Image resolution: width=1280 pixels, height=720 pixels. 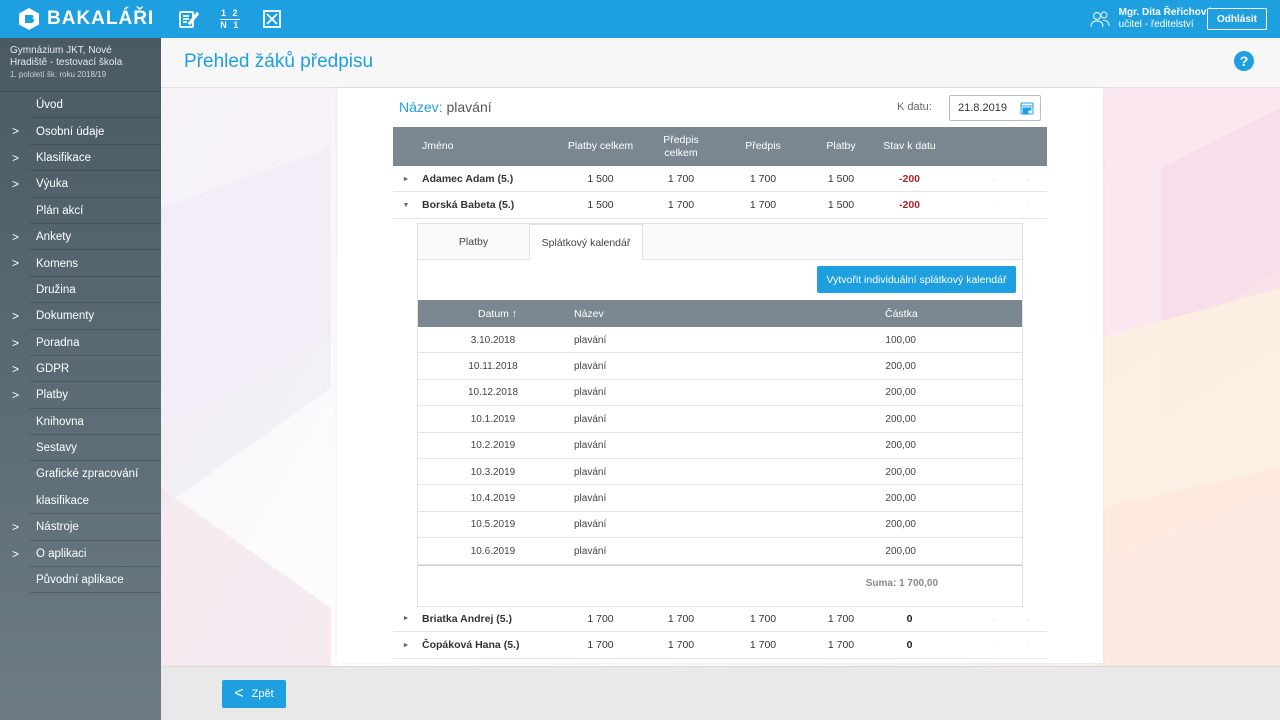 What do you see at coordinates (80, 105) in the screenshot?
I see `sidebar-item-0: Úvod` at bounding box center [80, 105].